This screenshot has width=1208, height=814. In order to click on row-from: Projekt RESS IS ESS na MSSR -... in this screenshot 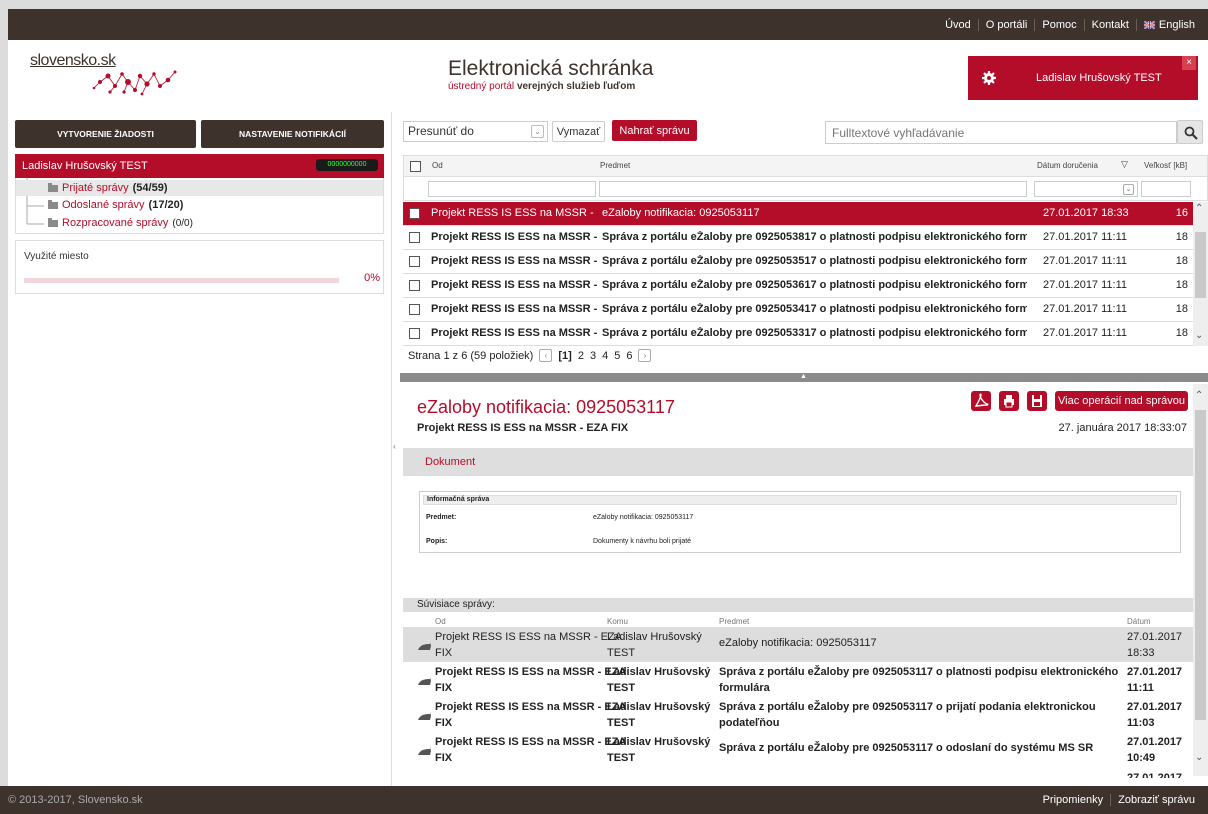, I will do `click(514, 261)`.